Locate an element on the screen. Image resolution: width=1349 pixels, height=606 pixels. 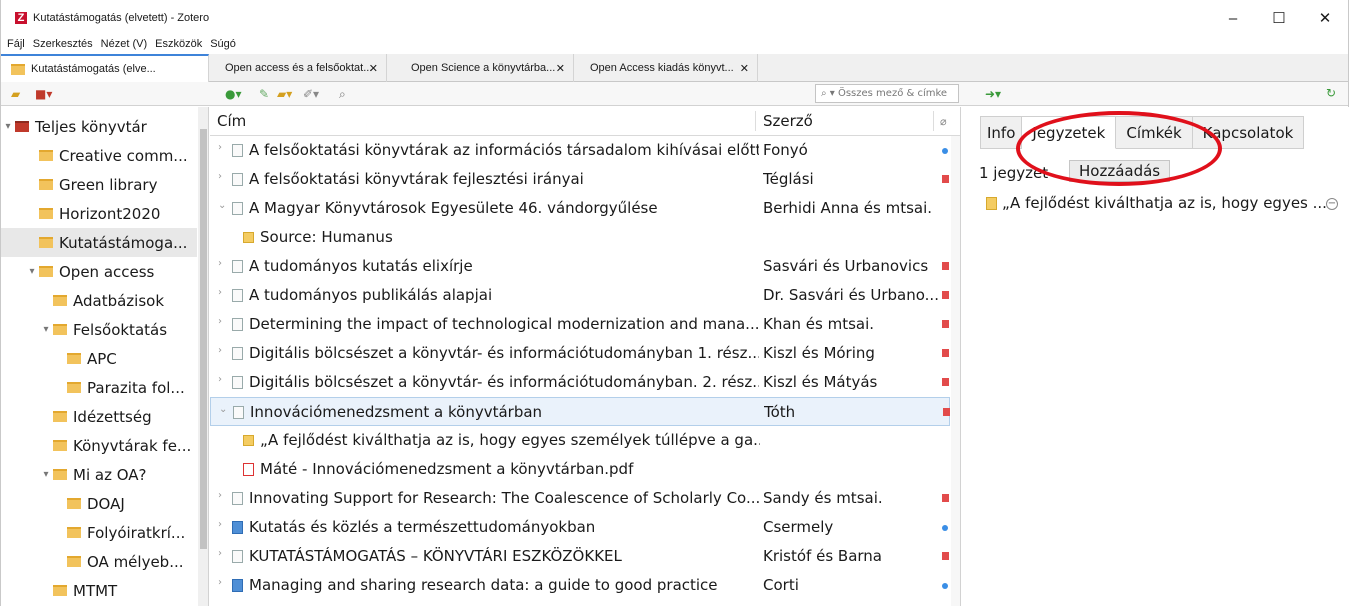
search-input: ⌕ ▾ Összes mező & címke is located at coordinates (887, 93).